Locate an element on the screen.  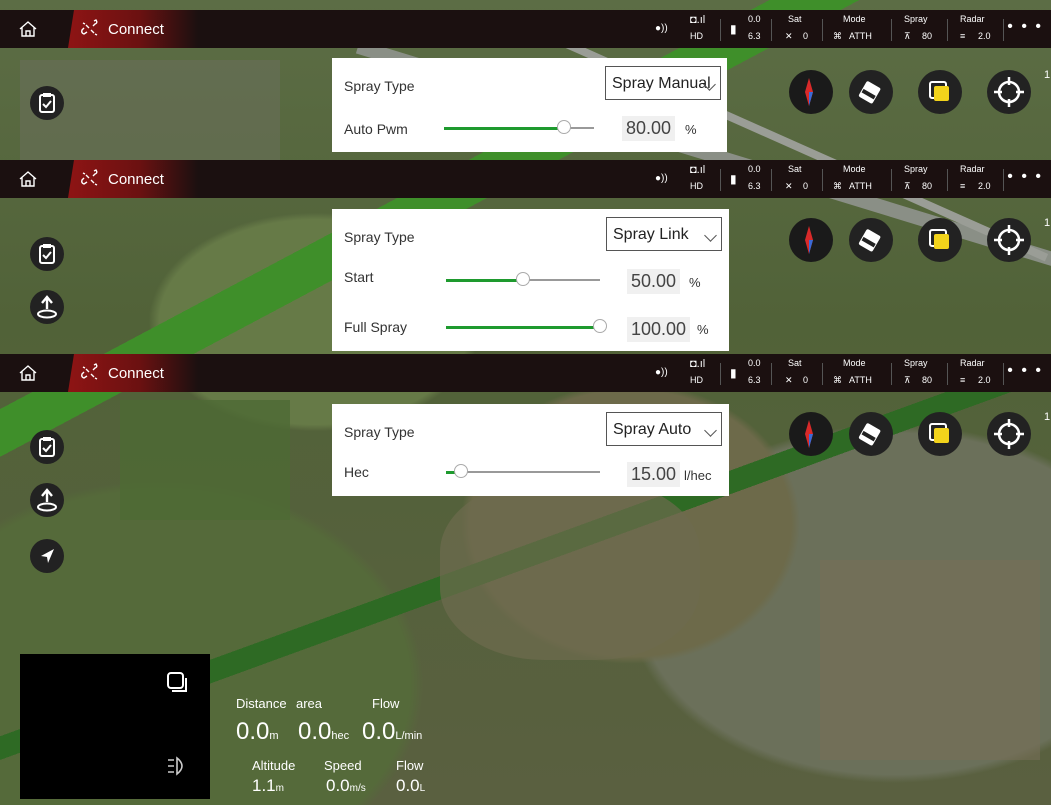
mode-label: Mode is located at coordinates (854, 363).